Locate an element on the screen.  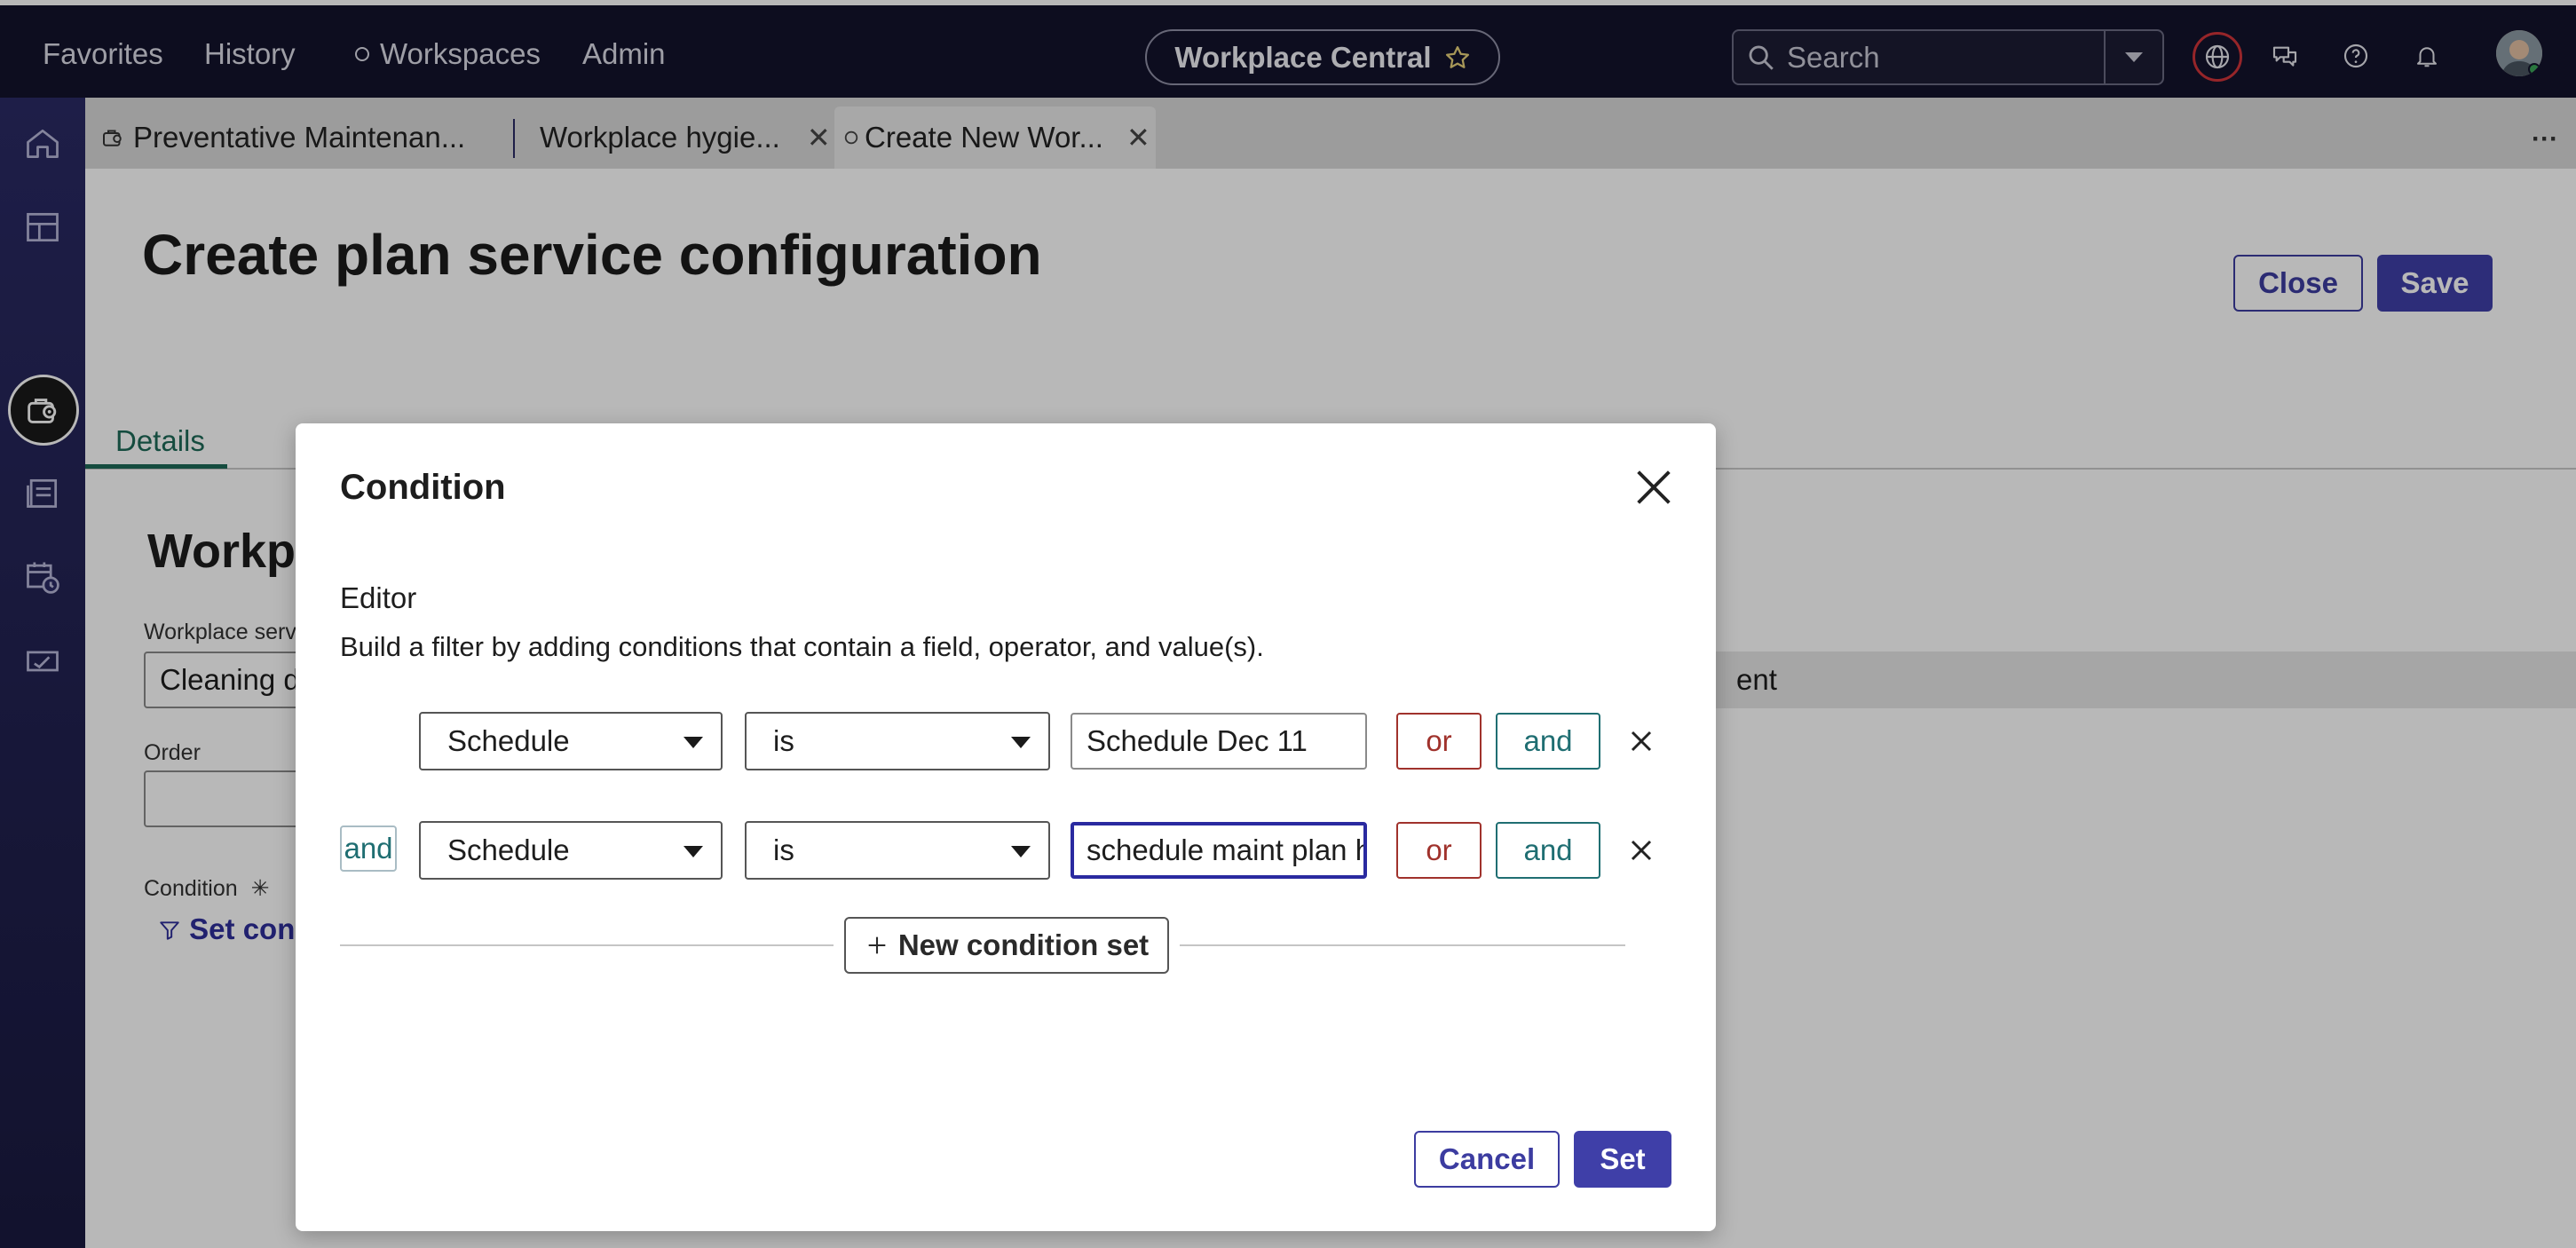
cancel-button: Cancel is located at coordinates (1487, 1159).